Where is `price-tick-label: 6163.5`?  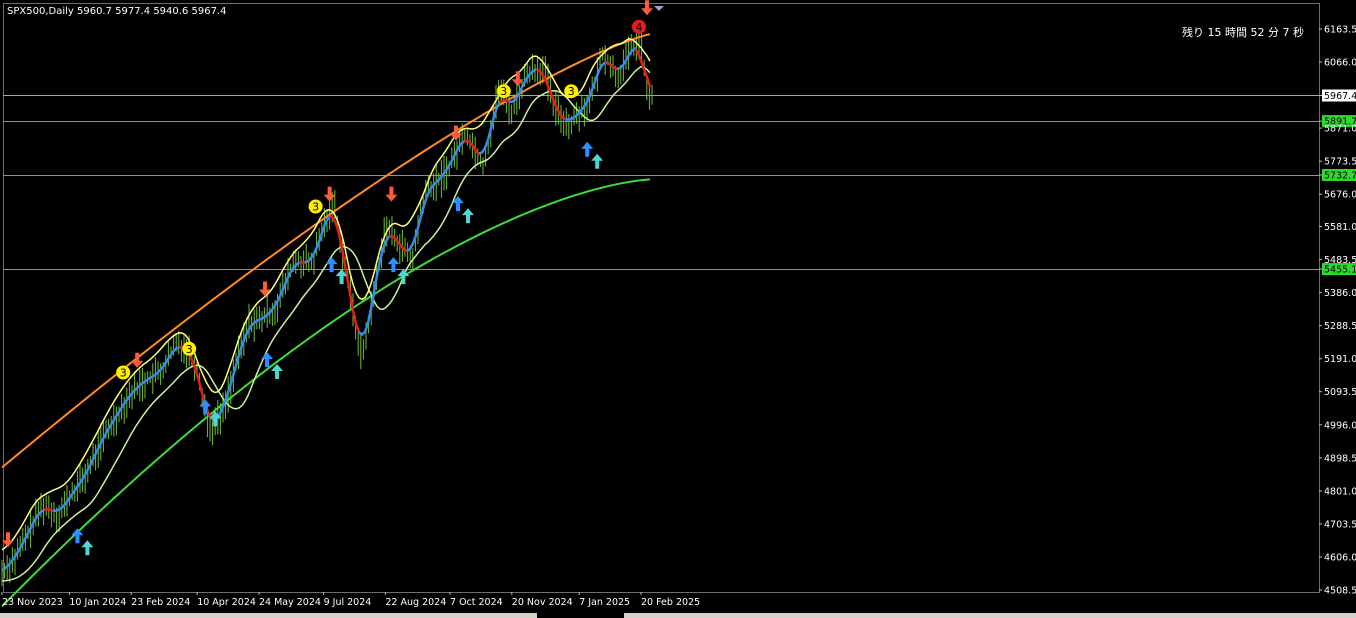 price-tick-label: 6163.5 is located at coordinates (1340, 30).